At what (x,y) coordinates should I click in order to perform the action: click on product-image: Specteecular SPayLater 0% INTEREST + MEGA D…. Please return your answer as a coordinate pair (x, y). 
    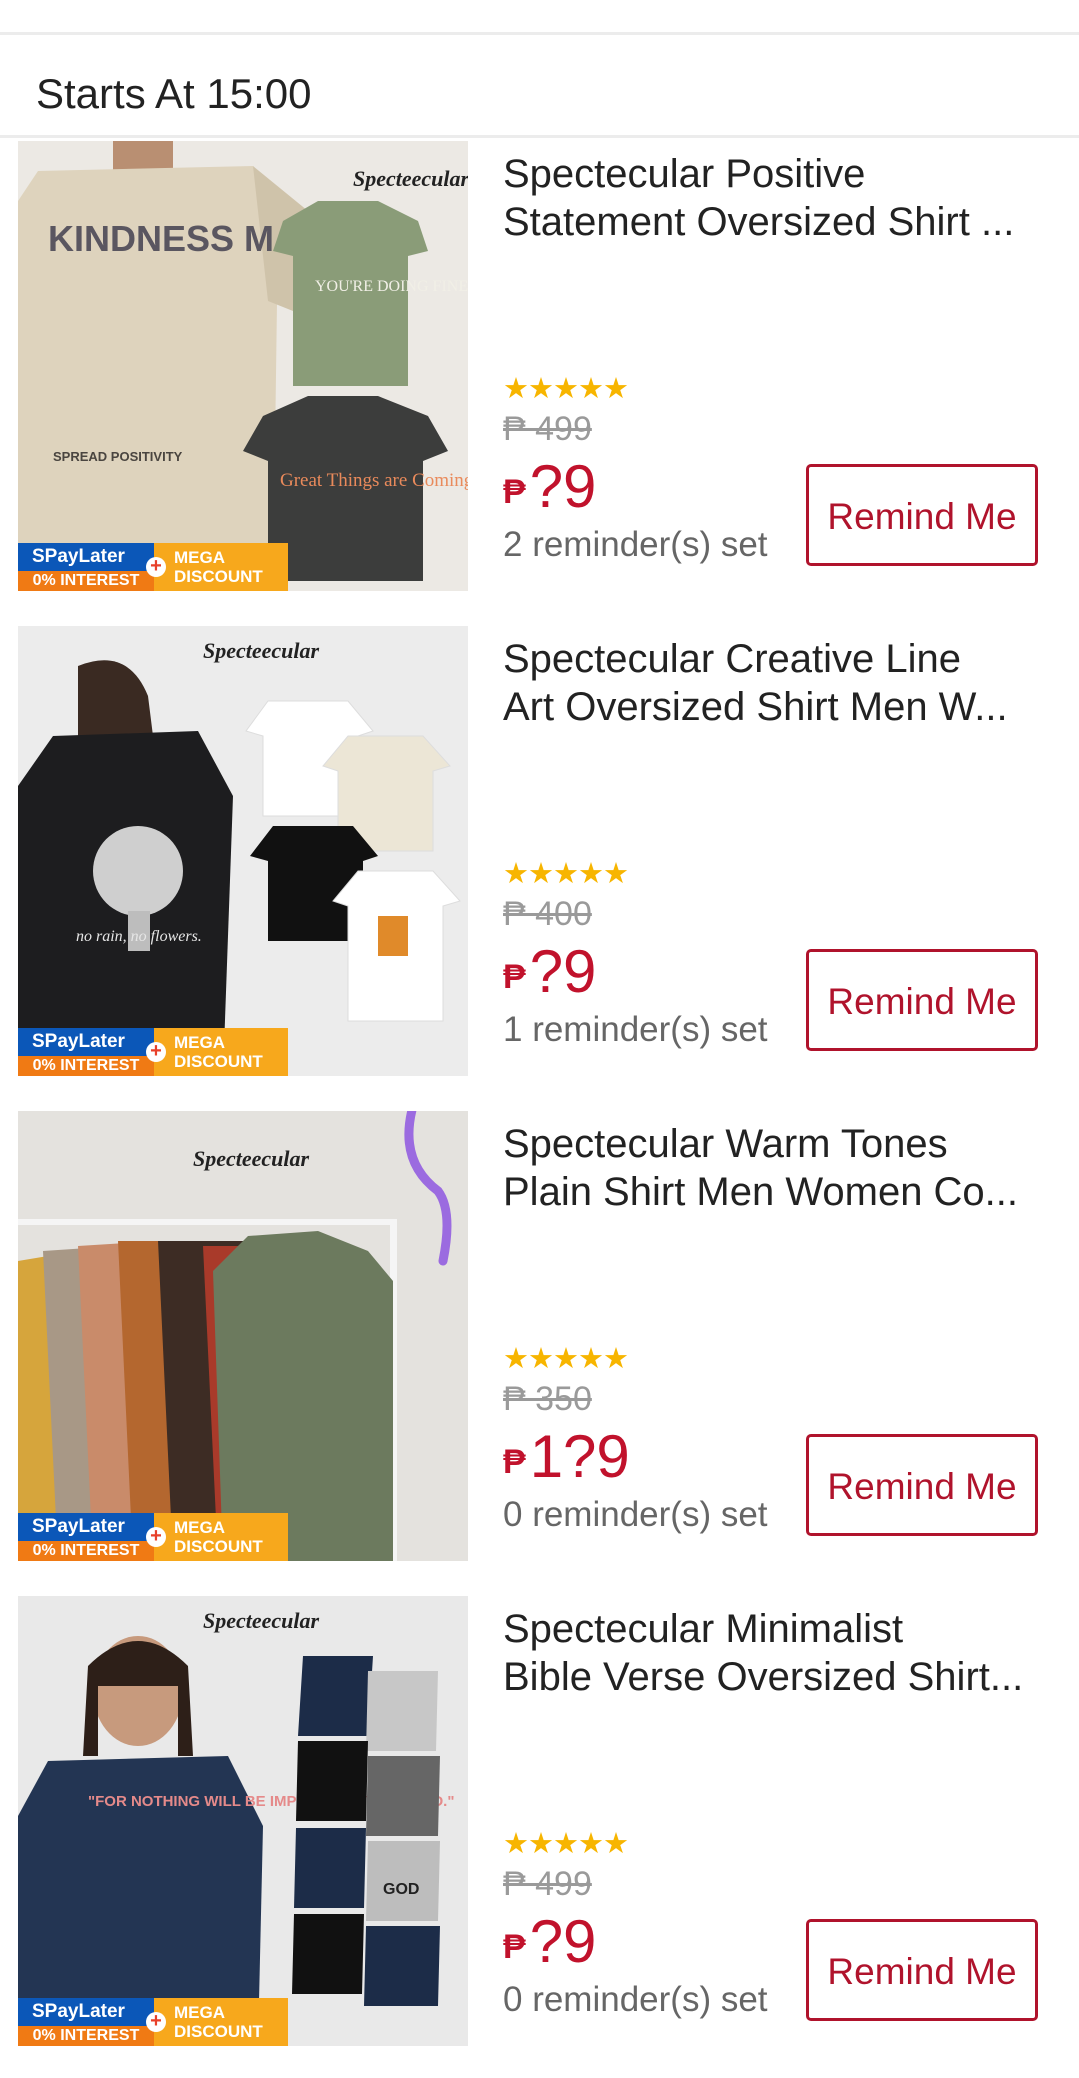
    Looking at the image, I should click on (243, 1336).